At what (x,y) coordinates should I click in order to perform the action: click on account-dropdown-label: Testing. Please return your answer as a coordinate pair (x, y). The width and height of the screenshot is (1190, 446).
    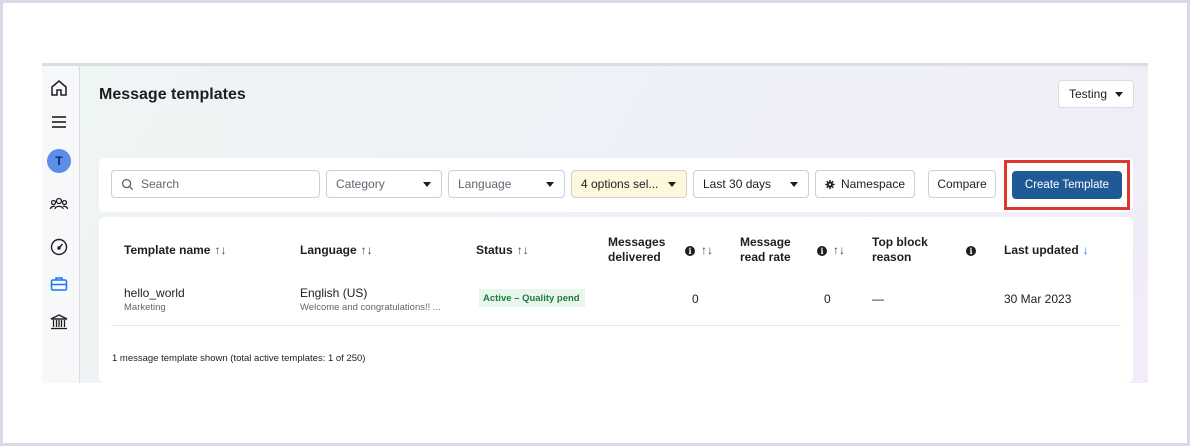
    Looking at the image, I should click on (1088, 94).